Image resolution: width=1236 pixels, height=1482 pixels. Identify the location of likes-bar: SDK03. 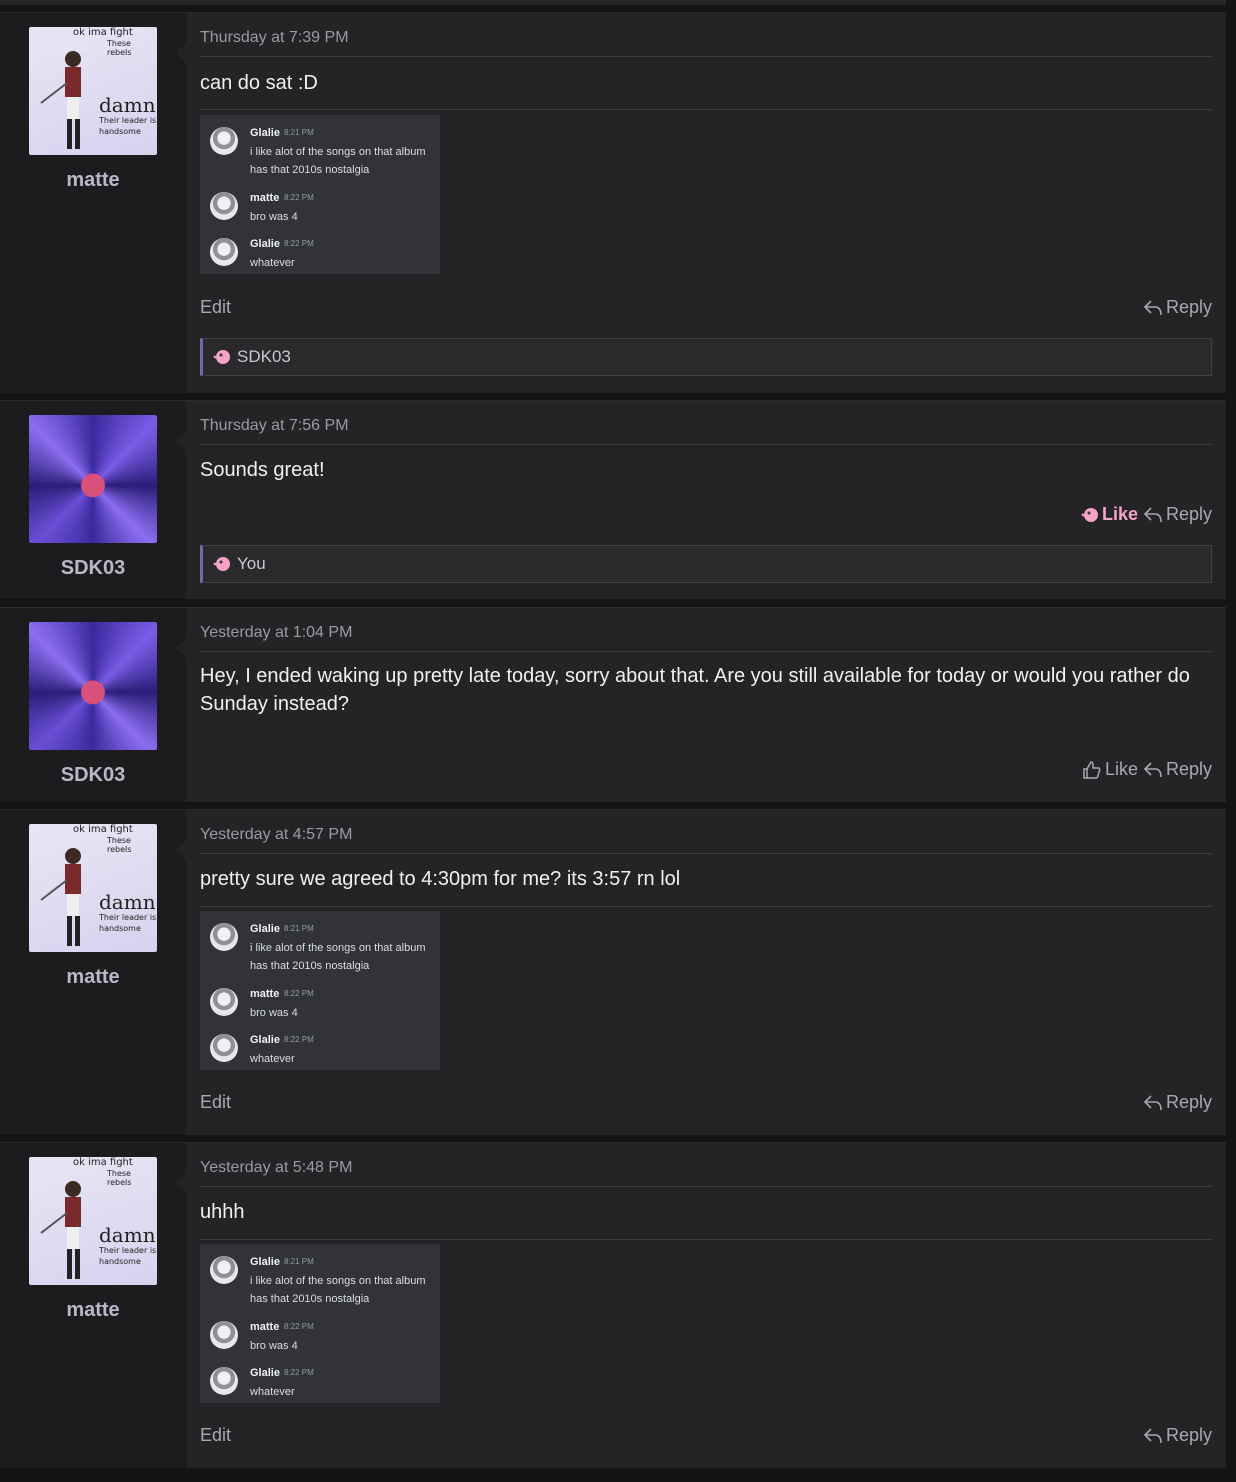
(706, 357).